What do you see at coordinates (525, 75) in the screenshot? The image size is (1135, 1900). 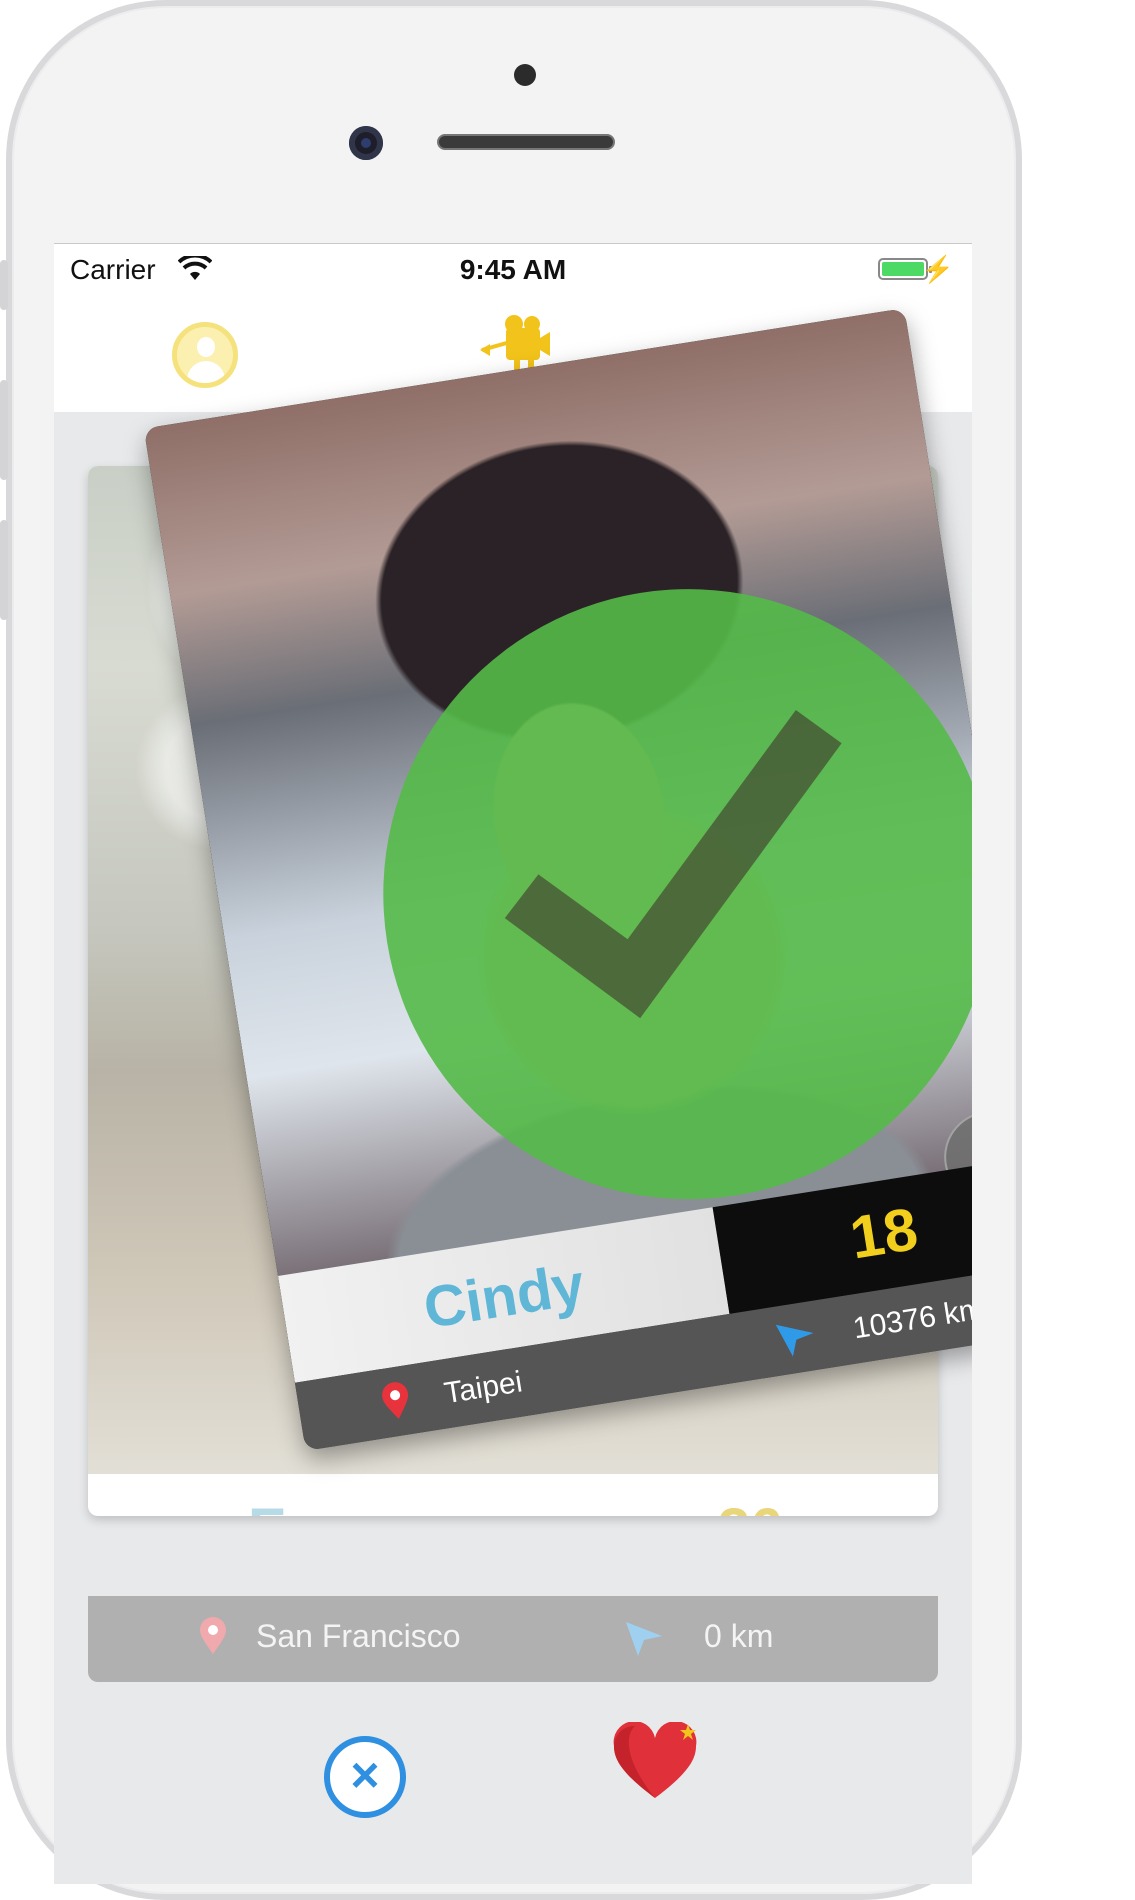 I see `front-sensor` at bounding box center [525, 75].